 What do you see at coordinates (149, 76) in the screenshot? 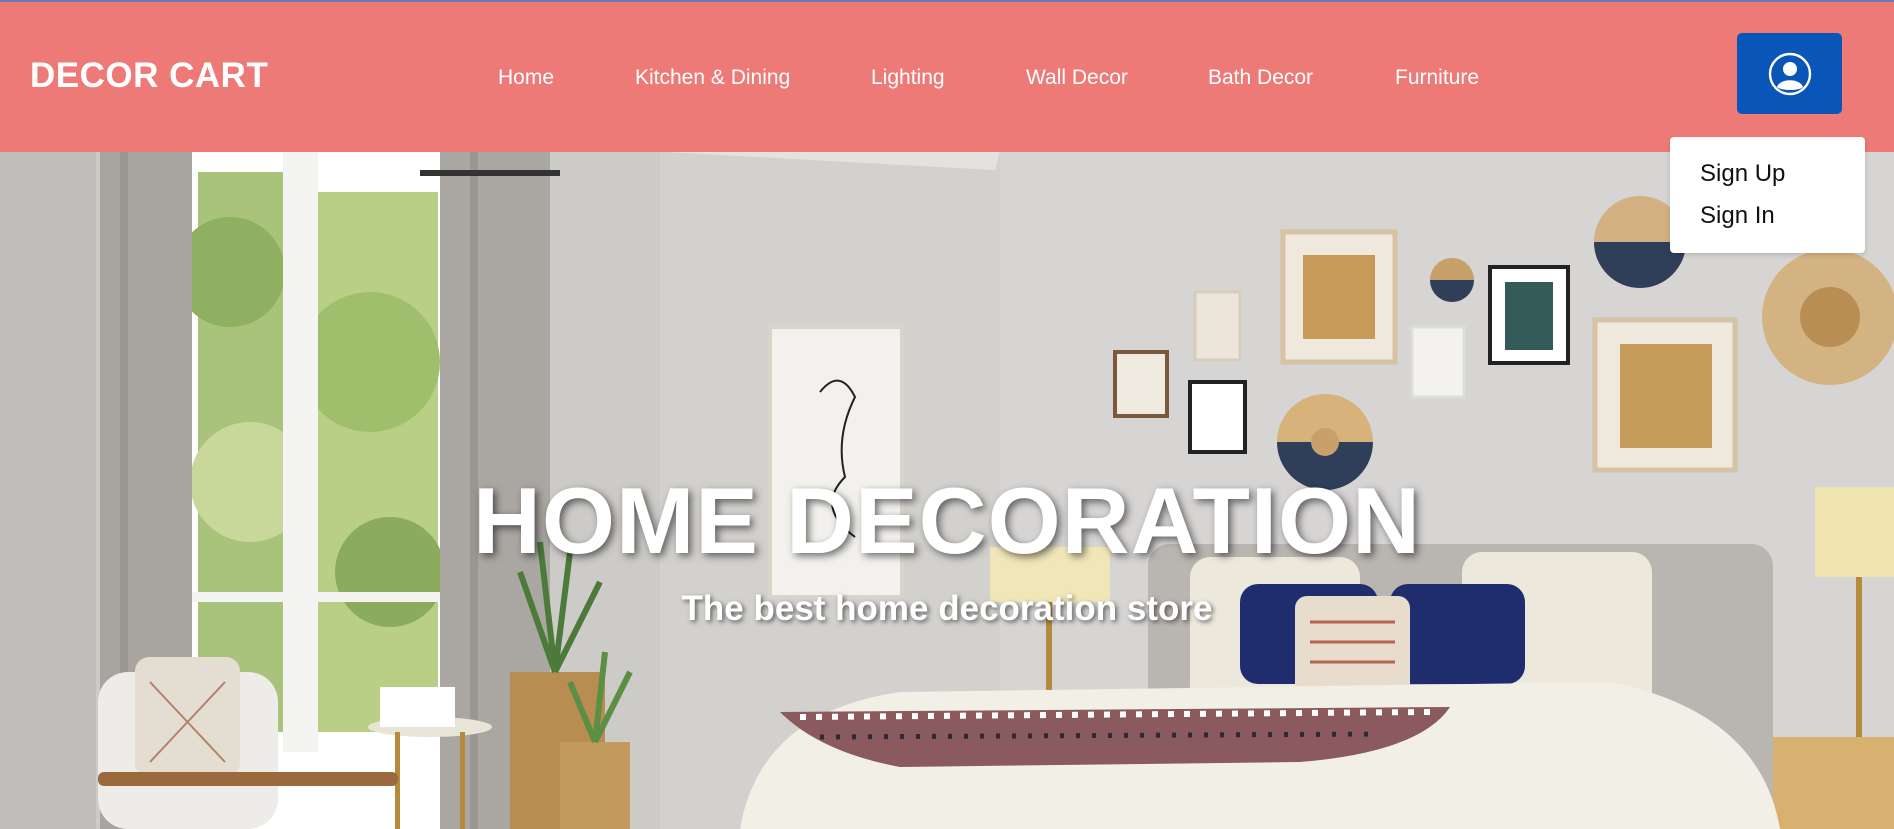
I see `brand-logo: DECOR CART` at bounding box center [149, 76].